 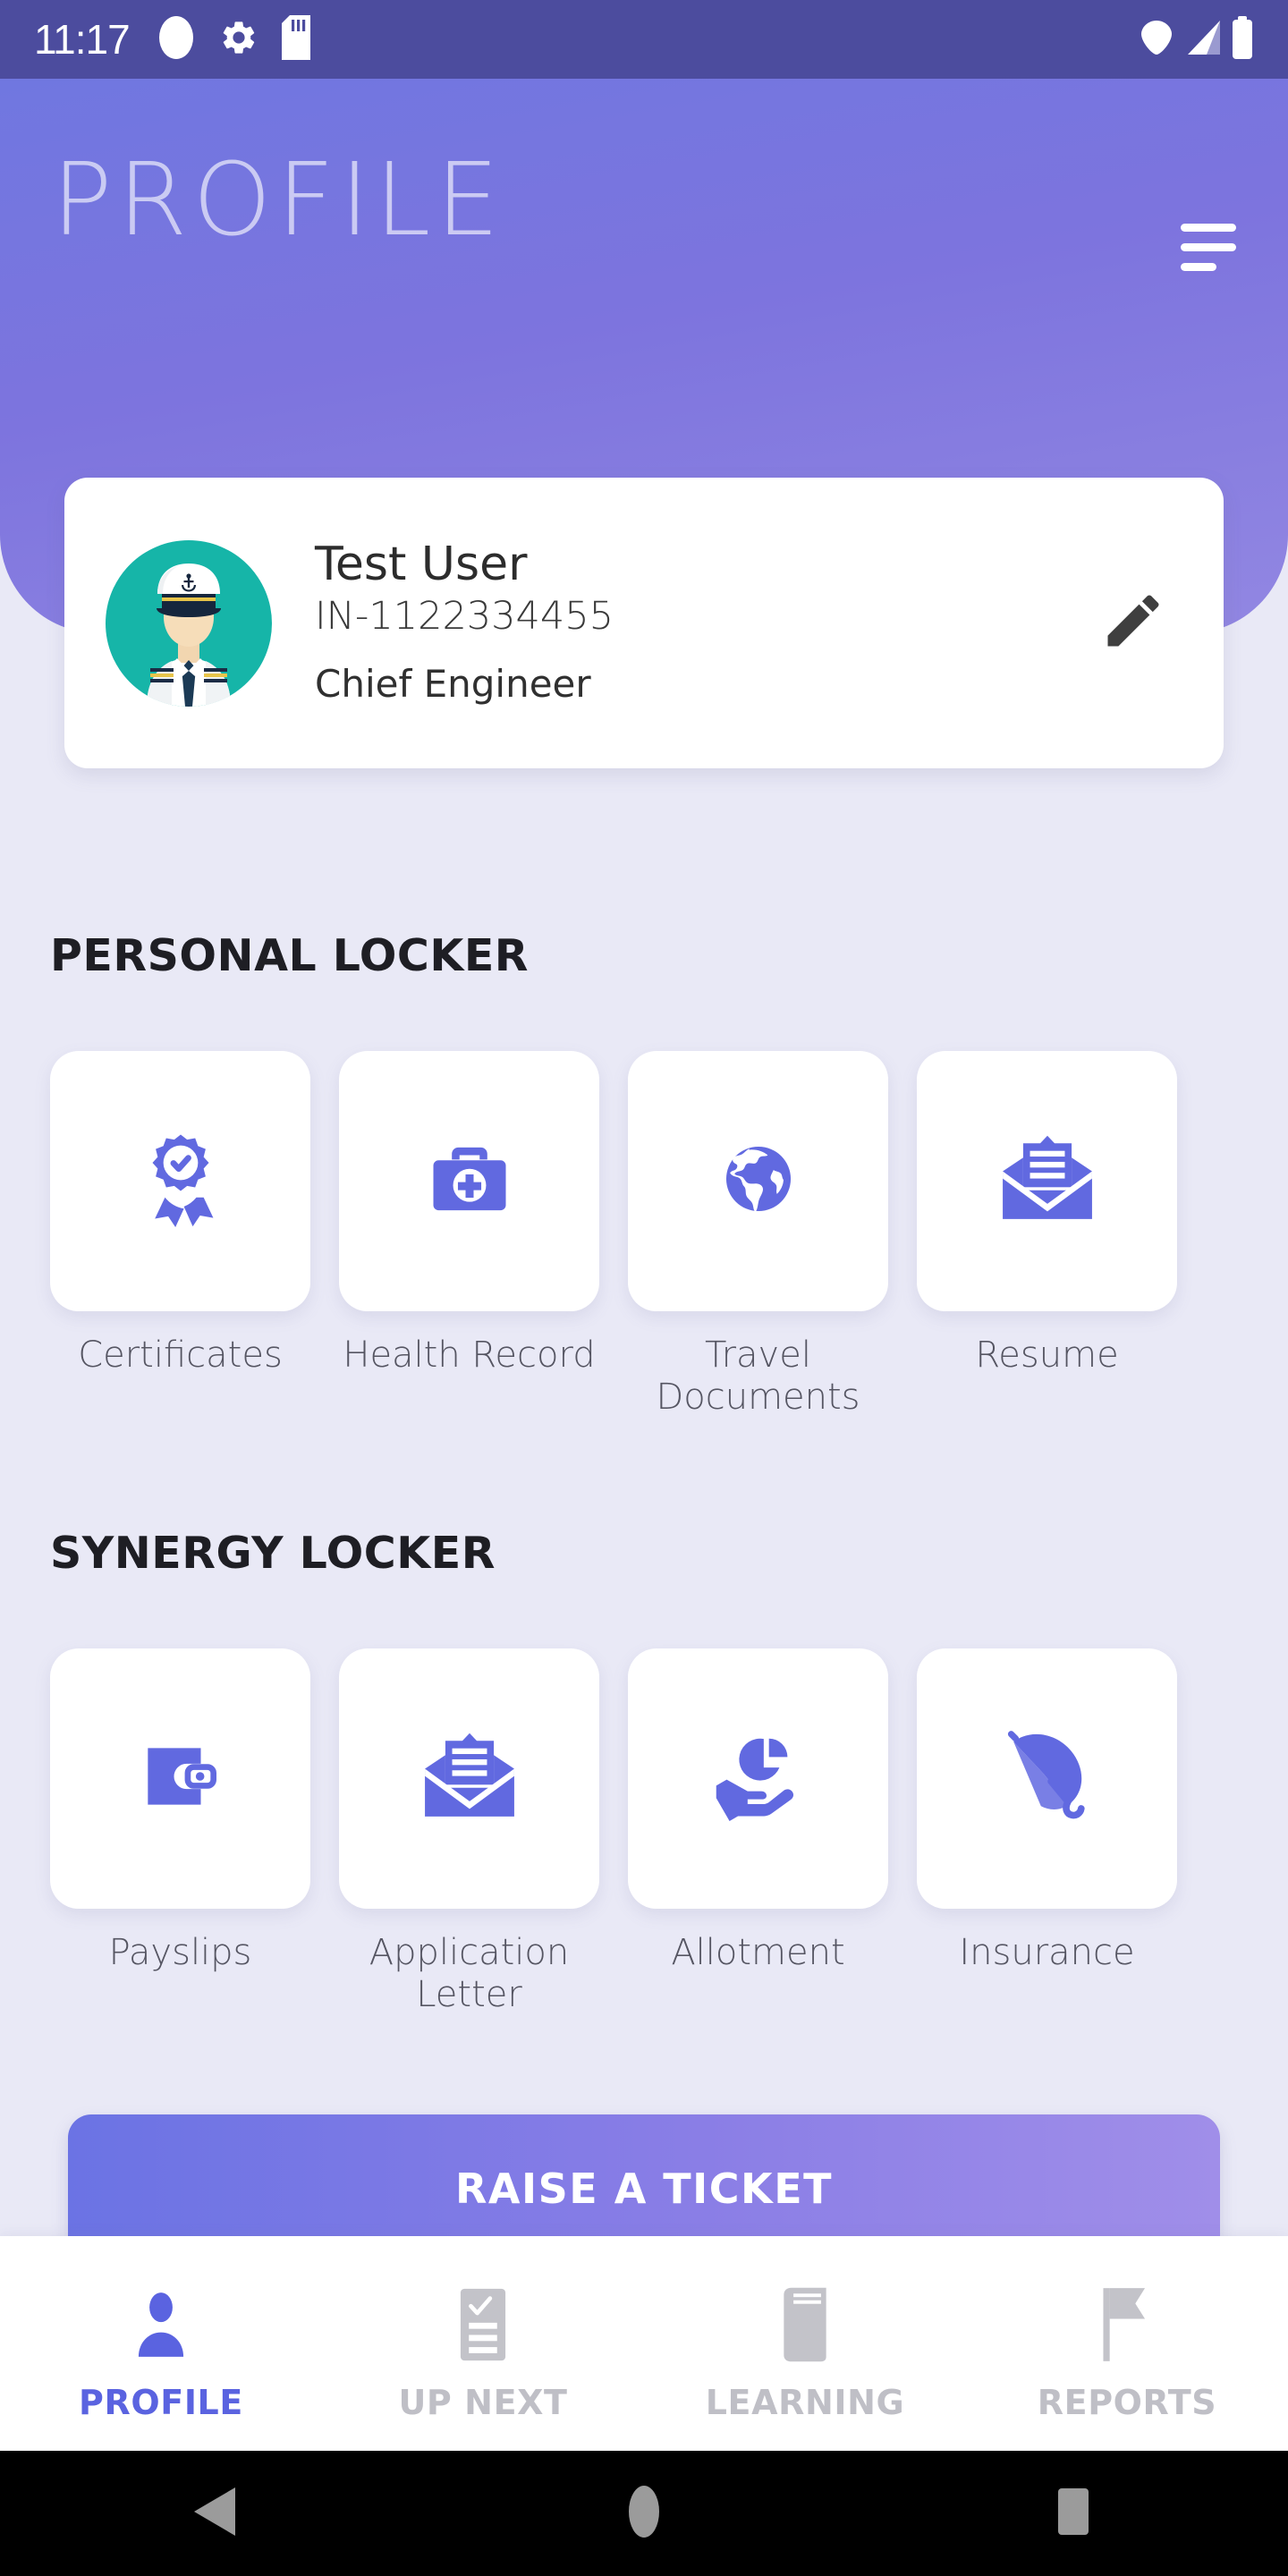 I want to click on globe-icon, so click(x=758, y=1181).